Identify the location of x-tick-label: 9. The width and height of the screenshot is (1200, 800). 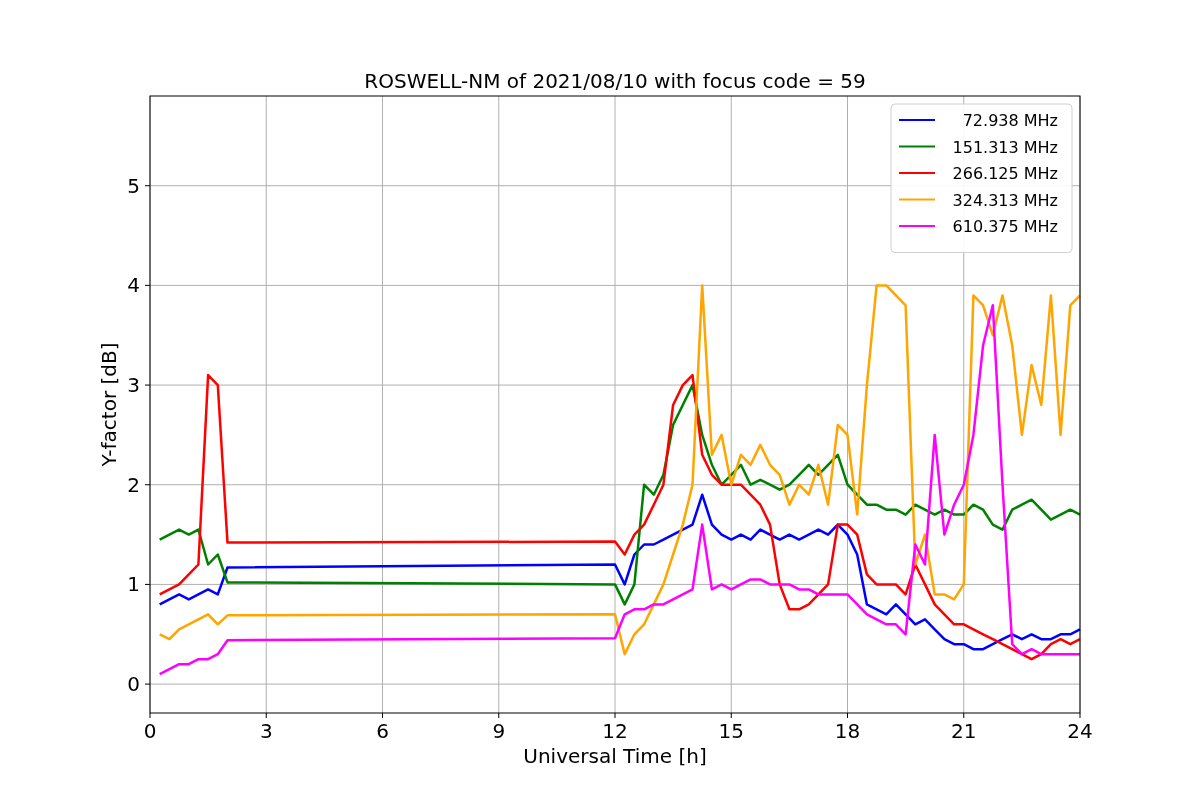
(499, 731).